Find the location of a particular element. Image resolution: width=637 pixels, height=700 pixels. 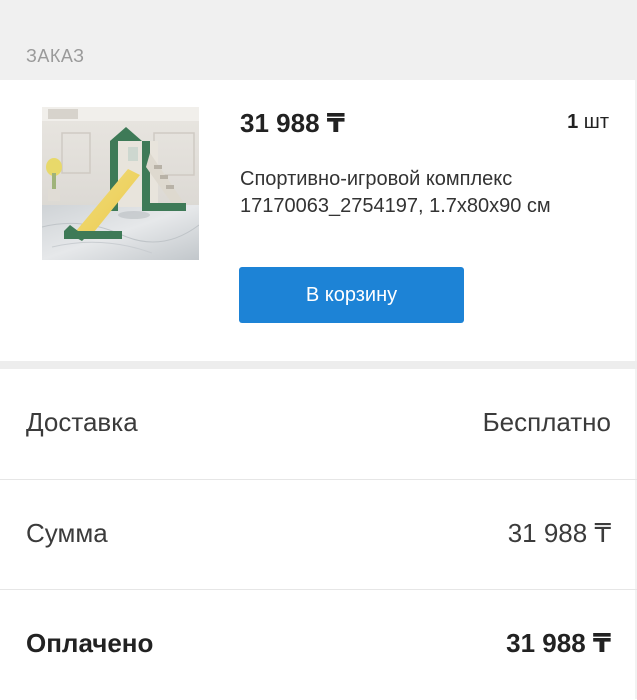

product-quantity: 1 шт is located at coordinates (588, 122).